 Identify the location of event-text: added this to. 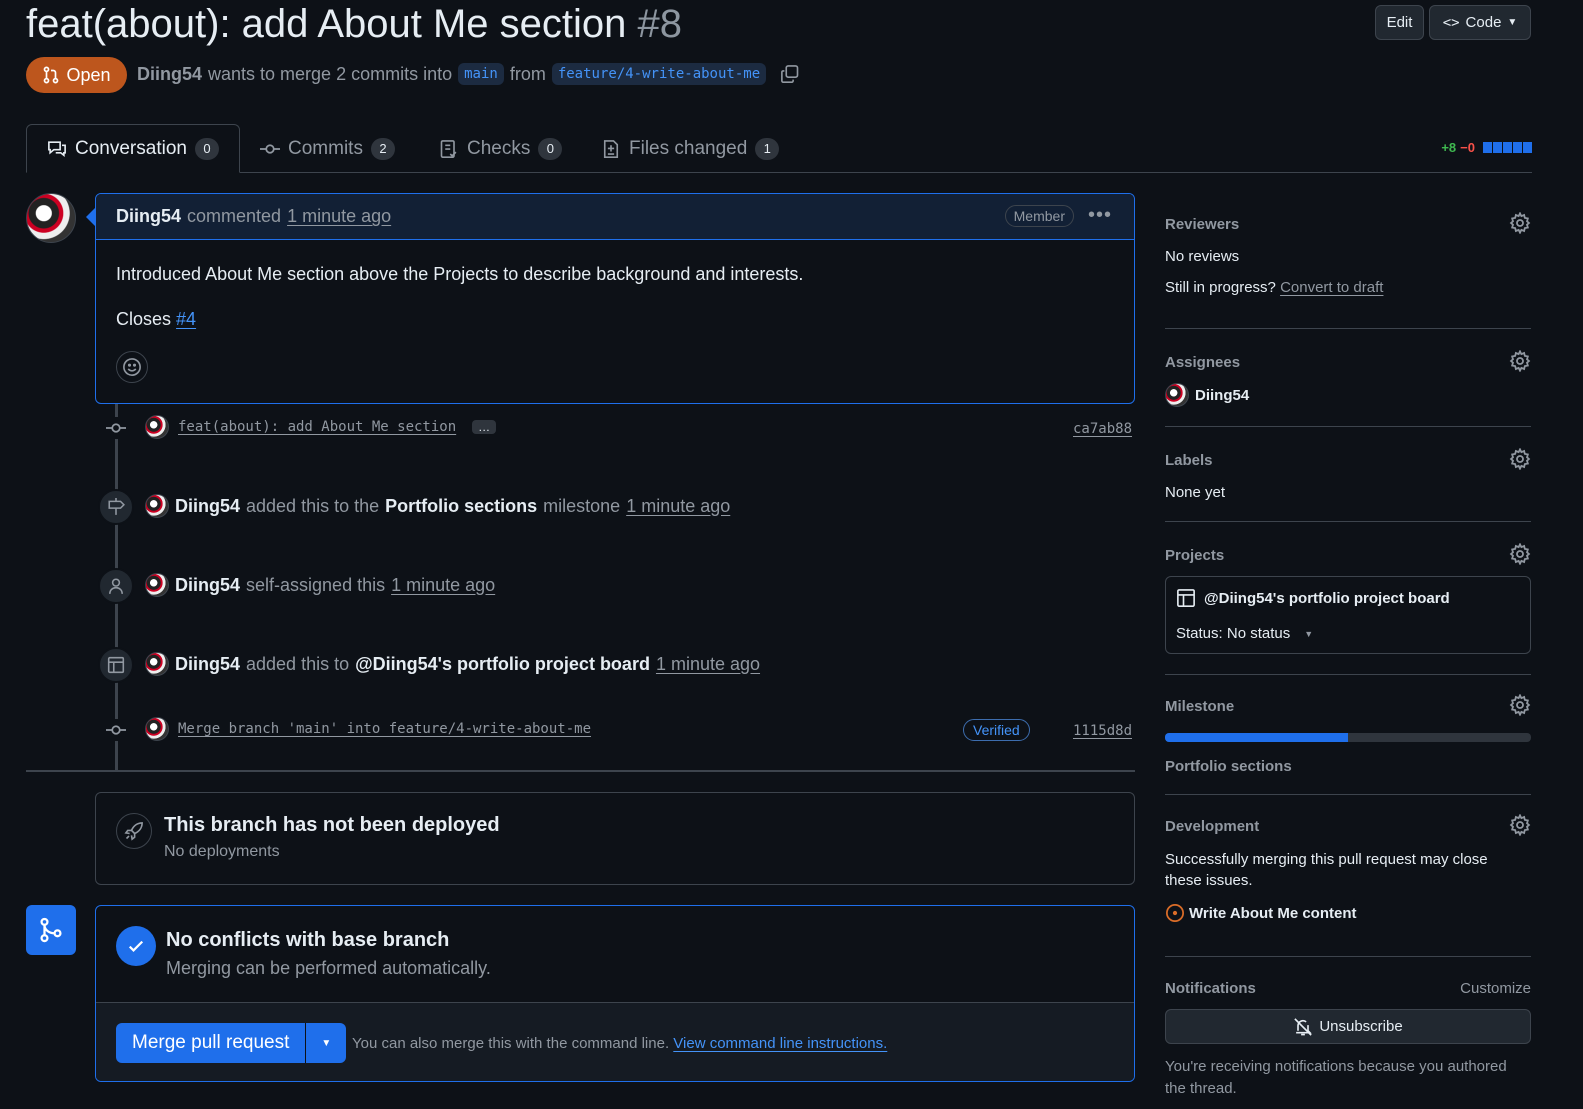
(298, 663).